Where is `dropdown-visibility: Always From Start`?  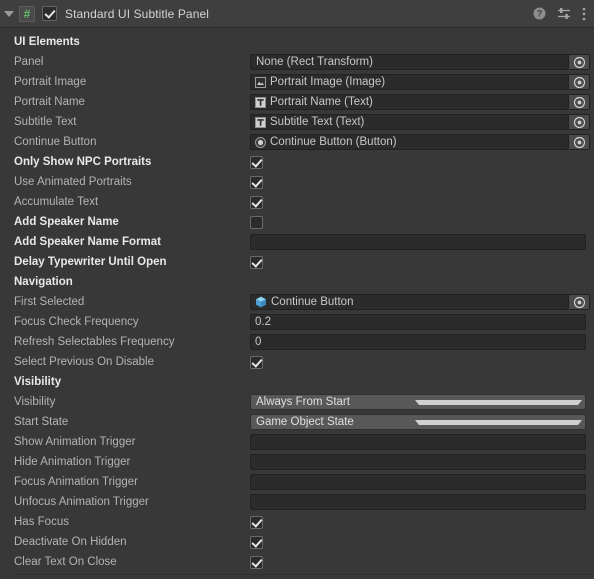
dropdown-visibility: Always From Start is located at coordinates (418, 402).